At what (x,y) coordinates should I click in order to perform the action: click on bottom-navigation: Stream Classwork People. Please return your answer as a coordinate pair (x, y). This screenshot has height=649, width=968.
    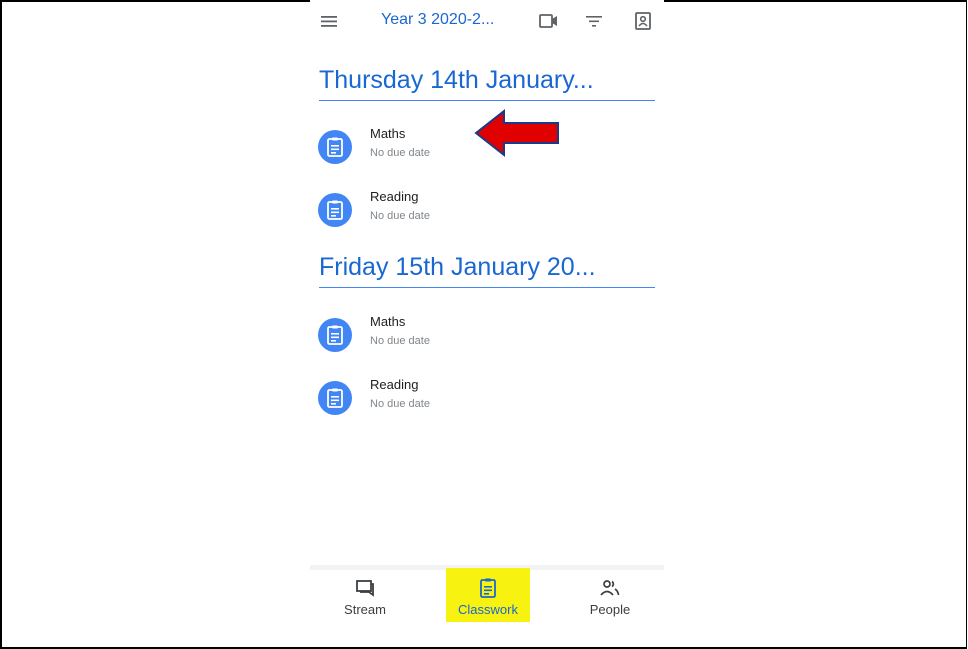
    Looking at the image, I should click on (487, 607).